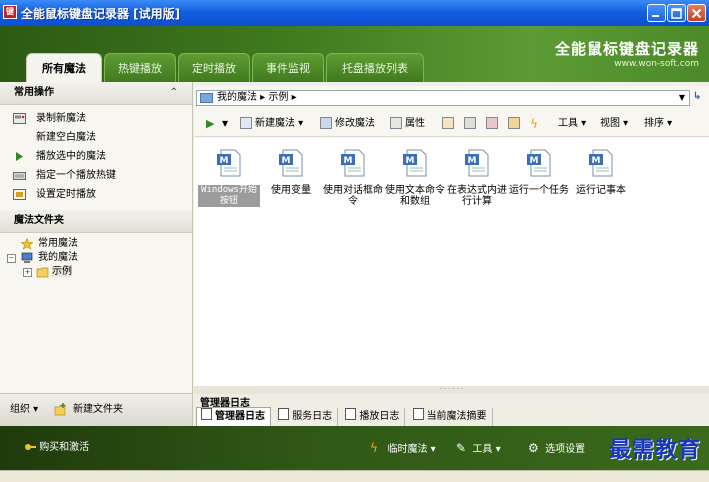 The width and height of the screenshot is (709, 482). What do you see at coordinates (539, 172) in the screenshot?
I see `file-item: M 运行一个任务` at bounding box center [539, 172].